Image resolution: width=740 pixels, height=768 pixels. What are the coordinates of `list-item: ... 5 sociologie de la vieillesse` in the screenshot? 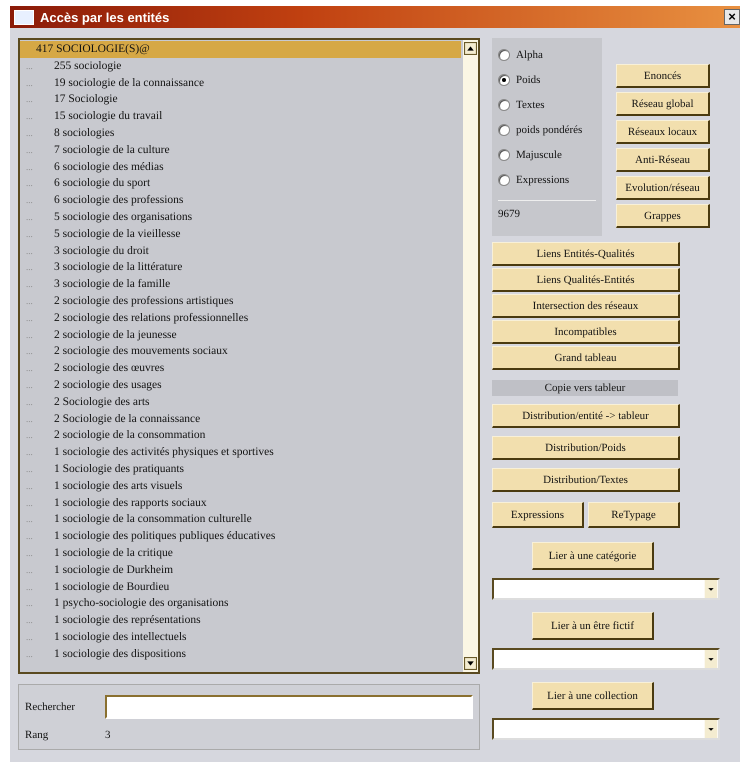 It's located at (241, 234).